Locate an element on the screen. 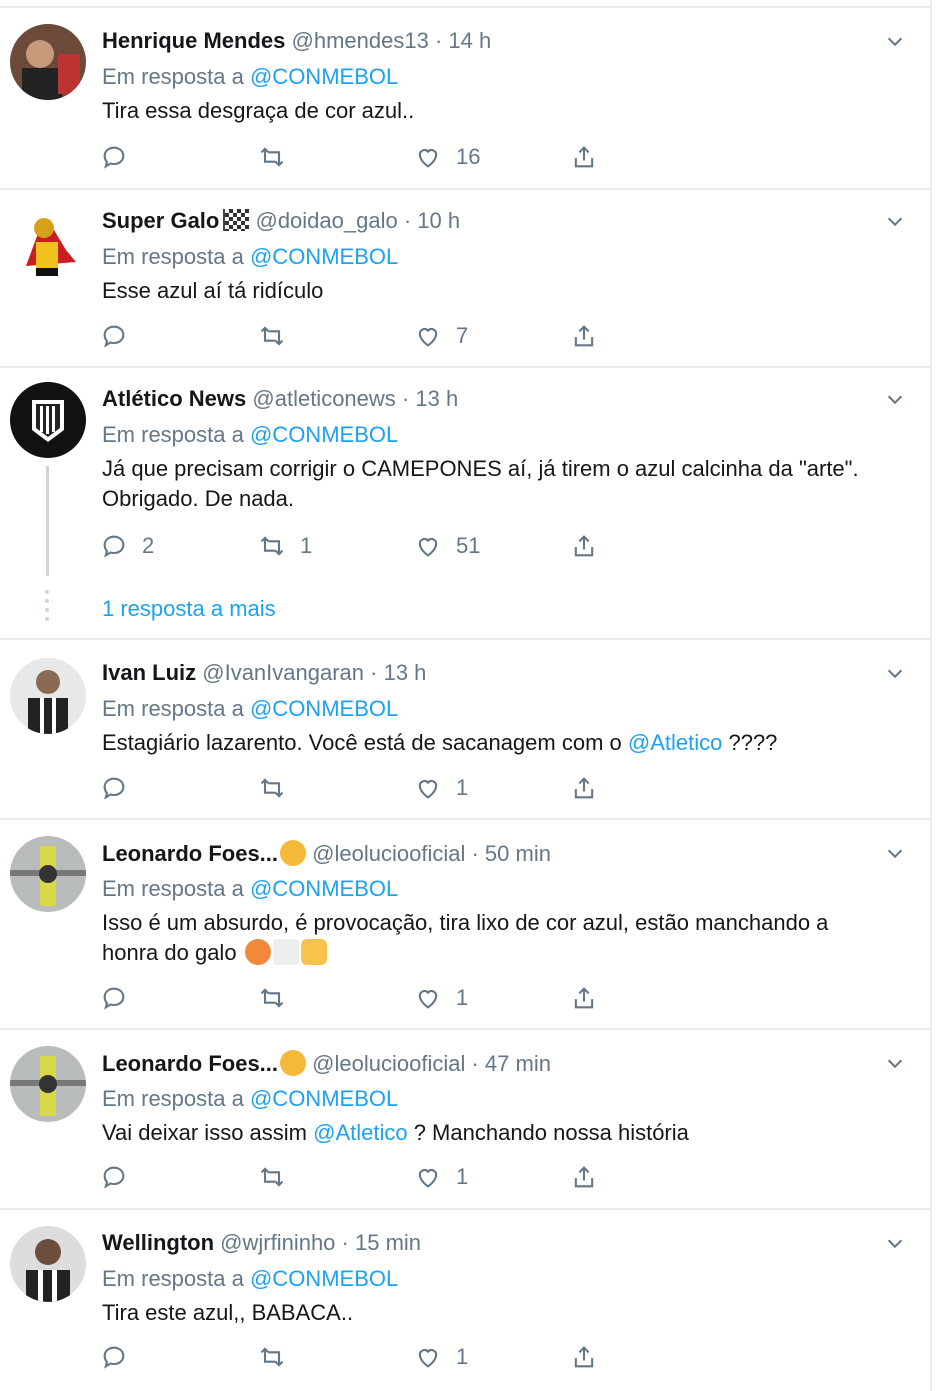  tweet-header: Wellington @wjrfininho · 15 min is located at coordinates (261, 1243).